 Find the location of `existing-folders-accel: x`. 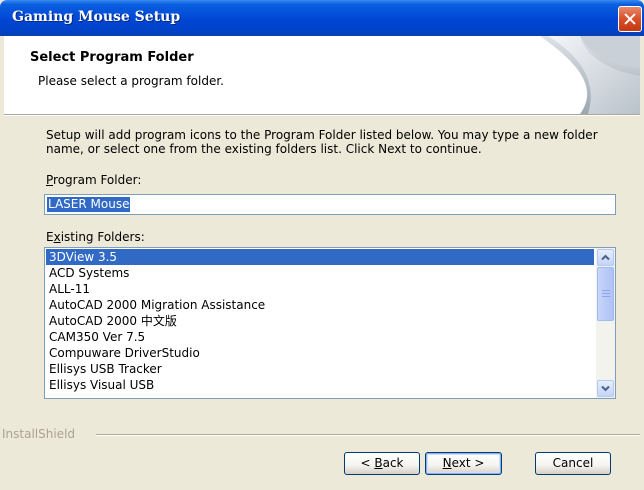

existing-folders-accel: x is located at coordinates (57, 237).